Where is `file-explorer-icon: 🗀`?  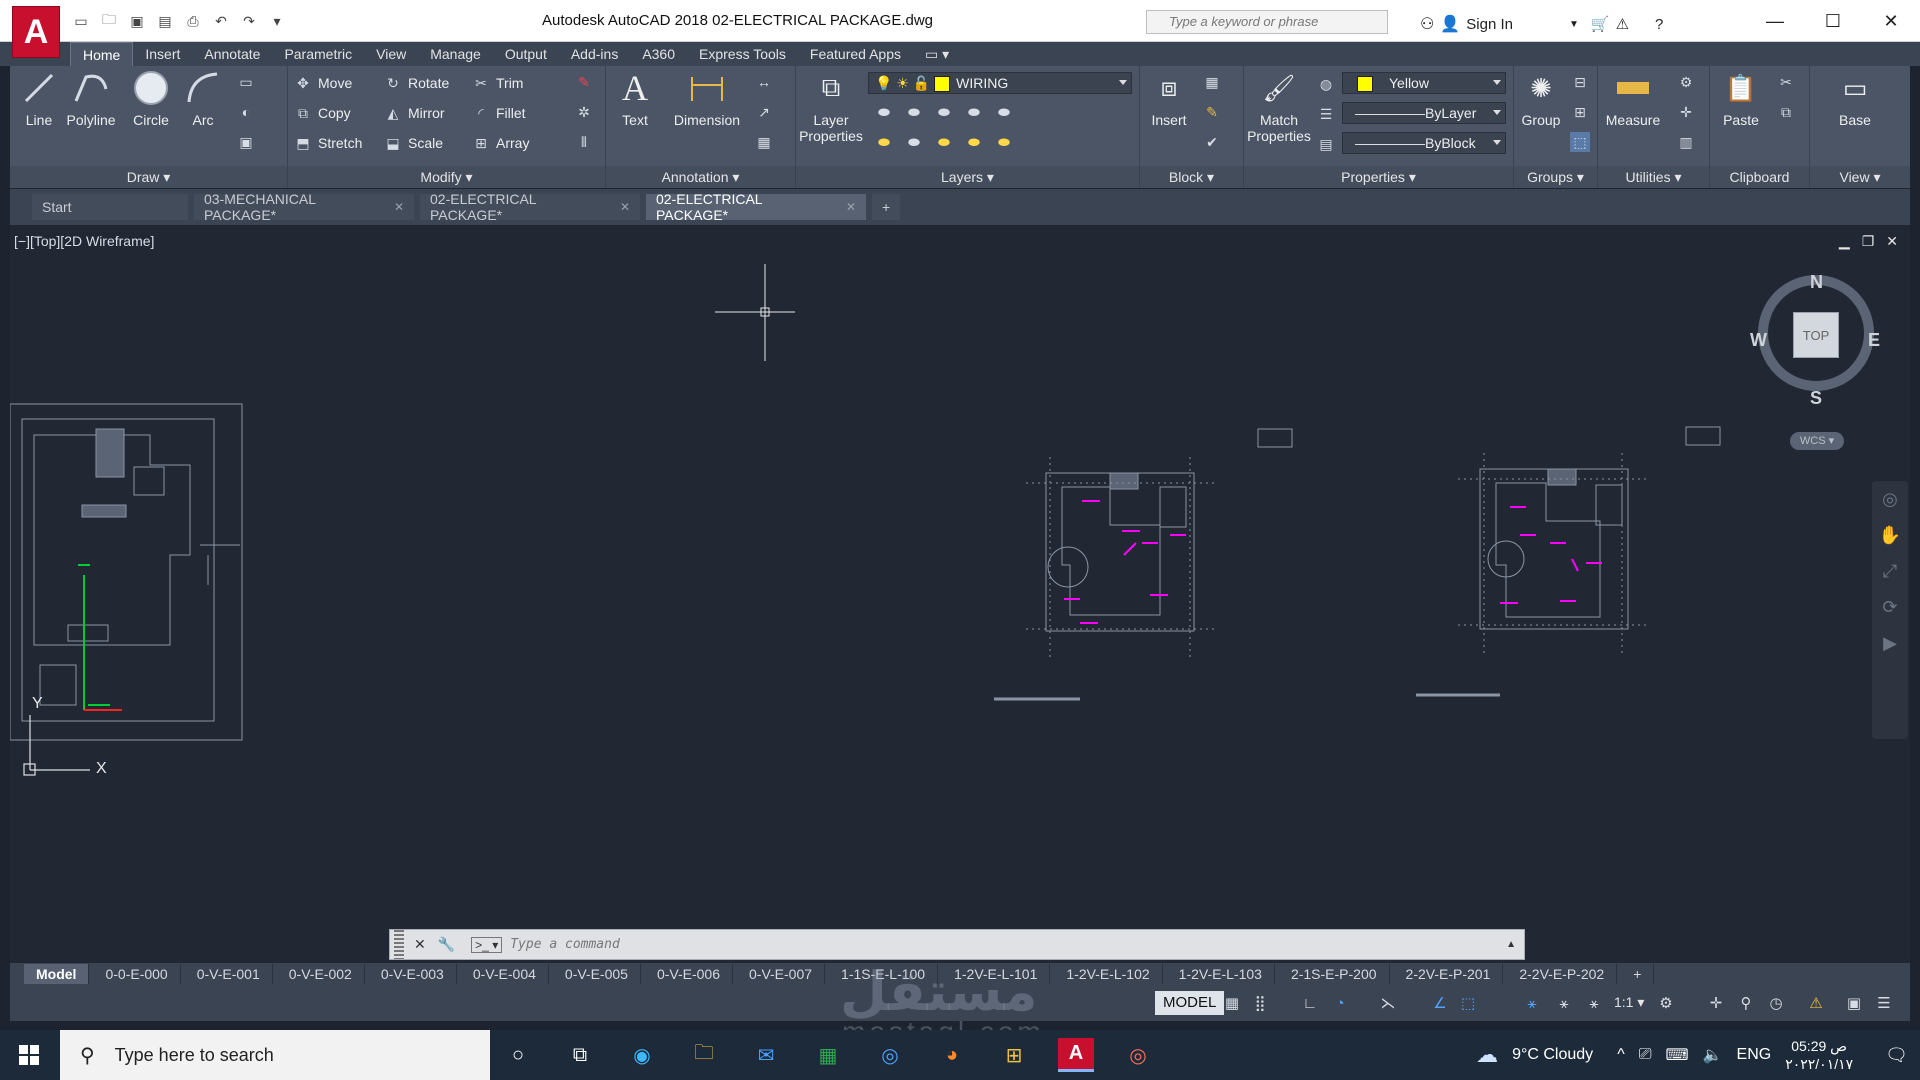 file-explorer-icon: 🗀 is located at coordinates (704, 1055).